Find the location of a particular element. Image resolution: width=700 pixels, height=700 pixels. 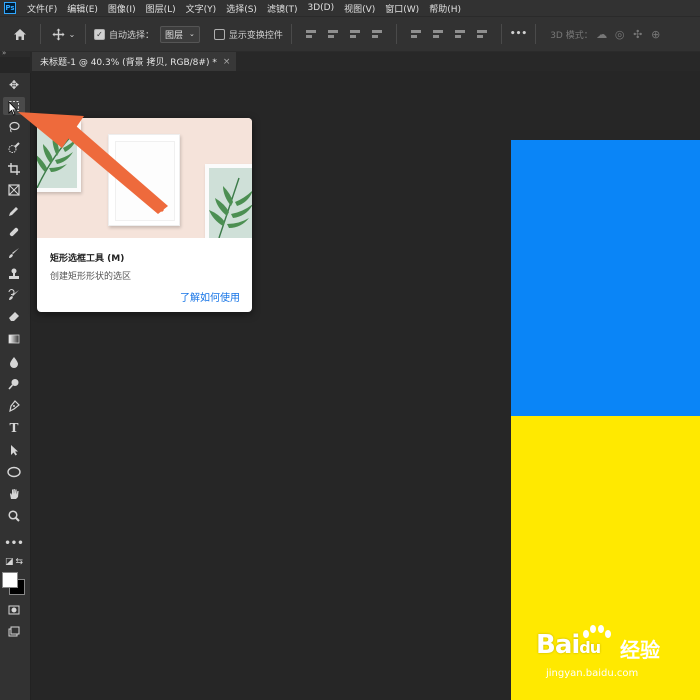

menu-filter: 滤镜(T) is located at coordinates (282, 8).